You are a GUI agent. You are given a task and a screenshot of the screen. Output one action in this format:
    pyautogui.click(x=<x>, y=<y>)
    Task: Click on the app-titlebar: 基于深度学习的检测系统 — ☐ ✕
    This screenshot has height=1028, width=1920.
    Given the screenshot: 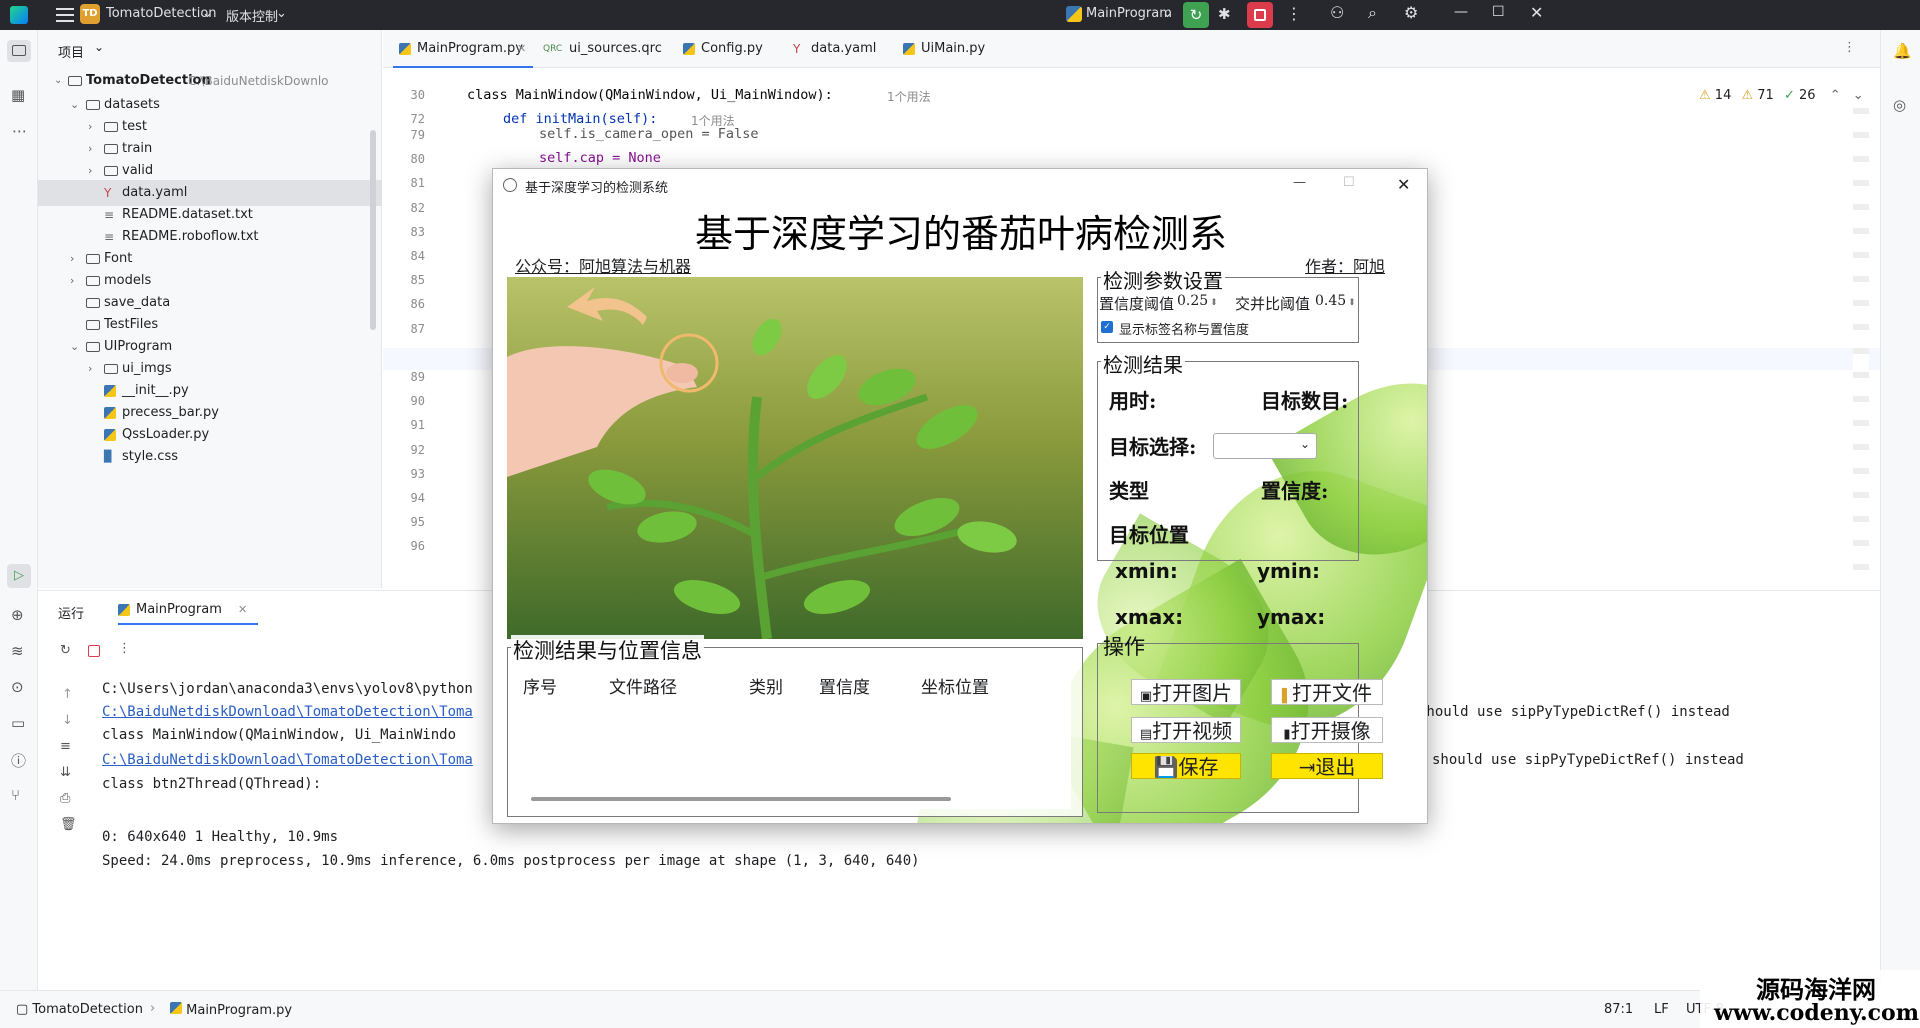 What is the action you would take?
    pyautogui.click(x=960, y=186)
    